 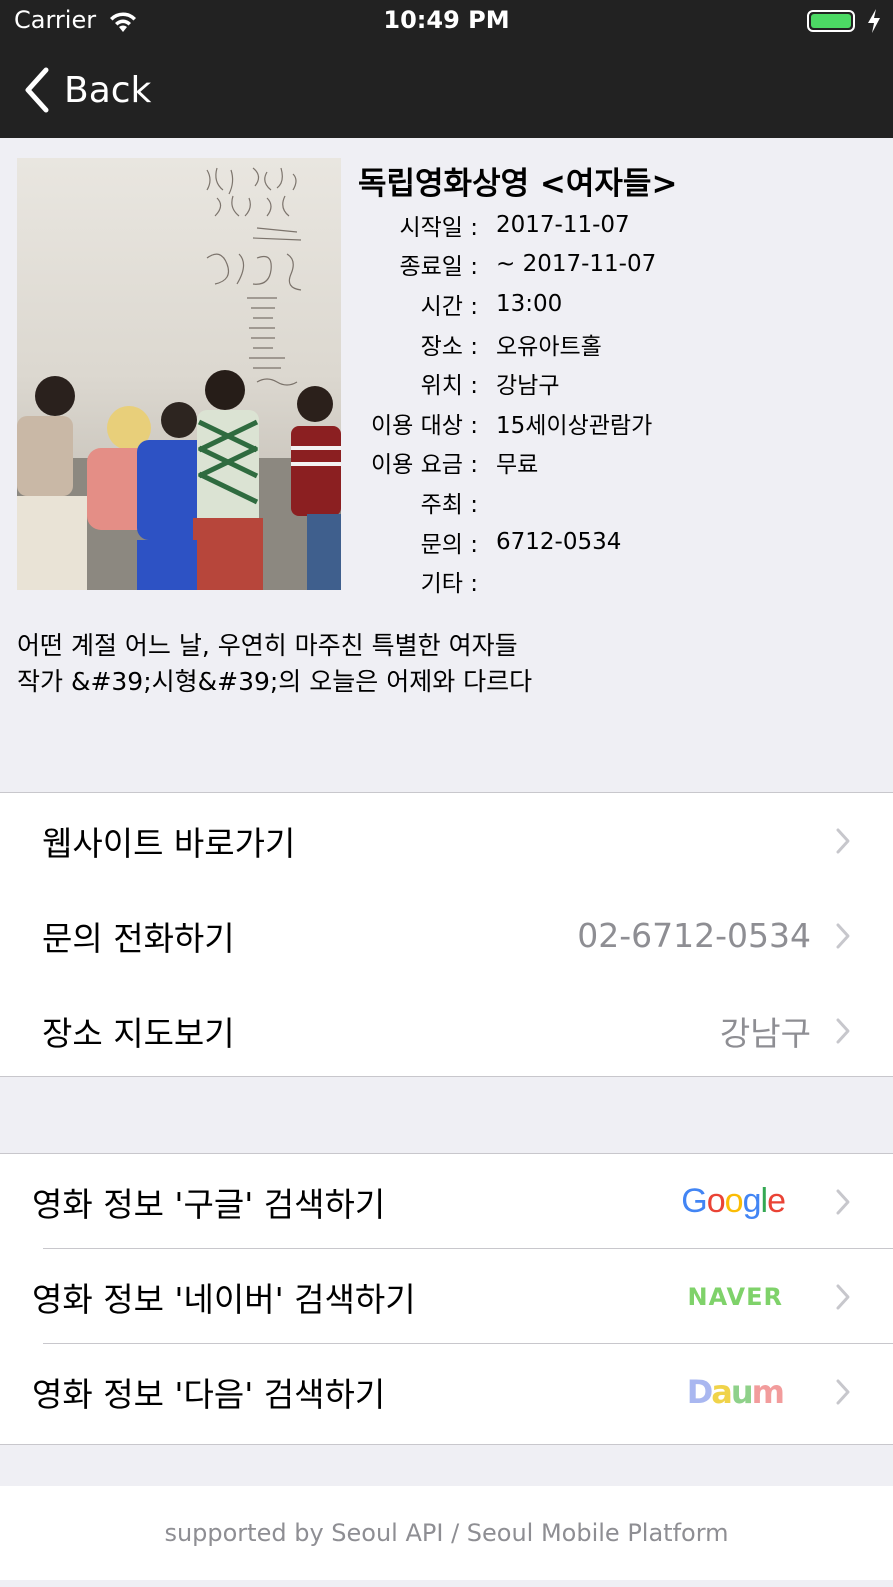 What do you see at coordinates (559, 541) in the screenshot?
I see `info-value: 6712-0534` at bounding box center [559, 541].